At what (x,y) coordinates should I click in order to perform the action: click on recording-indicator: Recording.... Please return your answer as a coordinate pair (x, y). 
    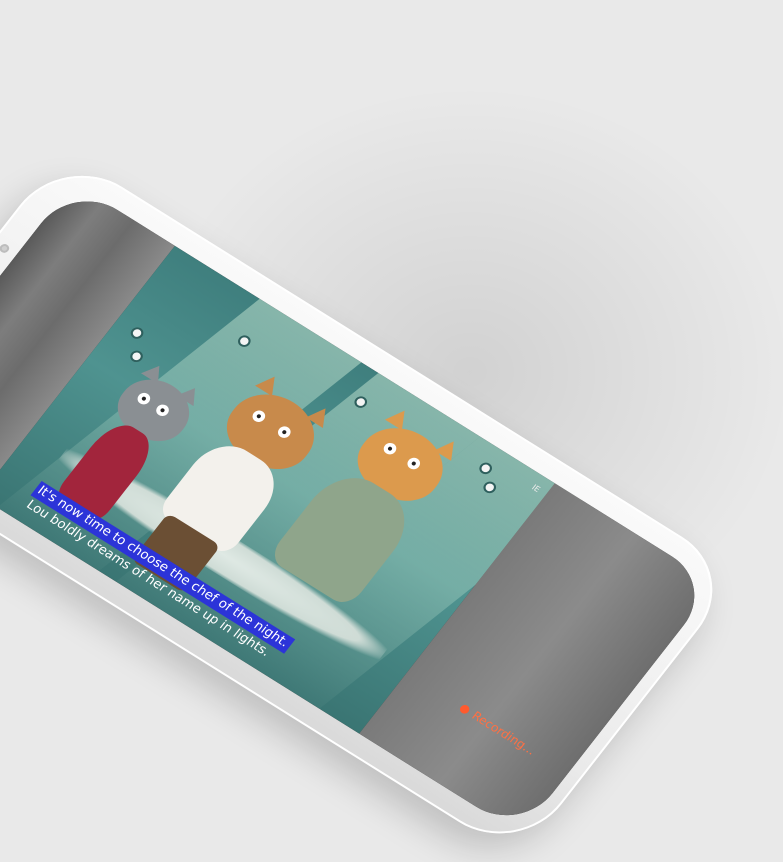
    Looking at the image, I should click on (497, 729).